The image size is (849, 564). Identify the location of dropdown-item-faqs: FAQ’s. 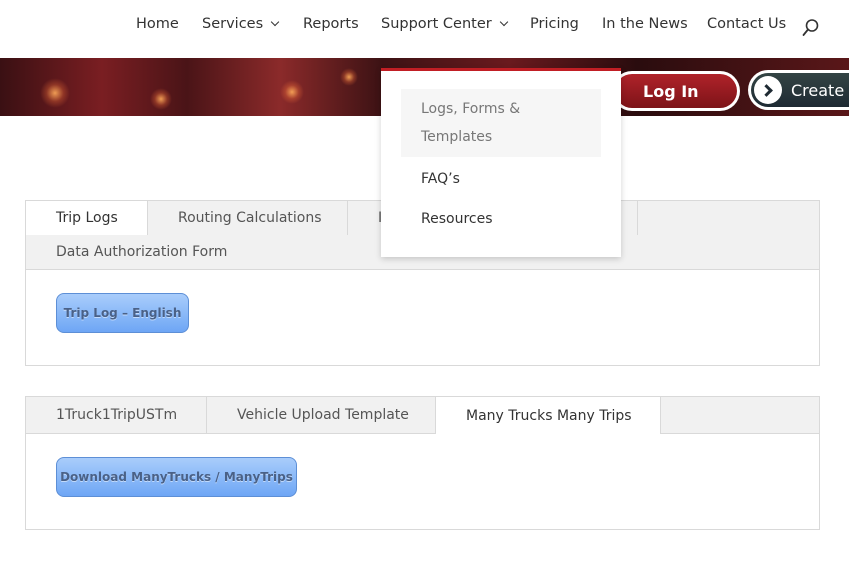
(501, 179).